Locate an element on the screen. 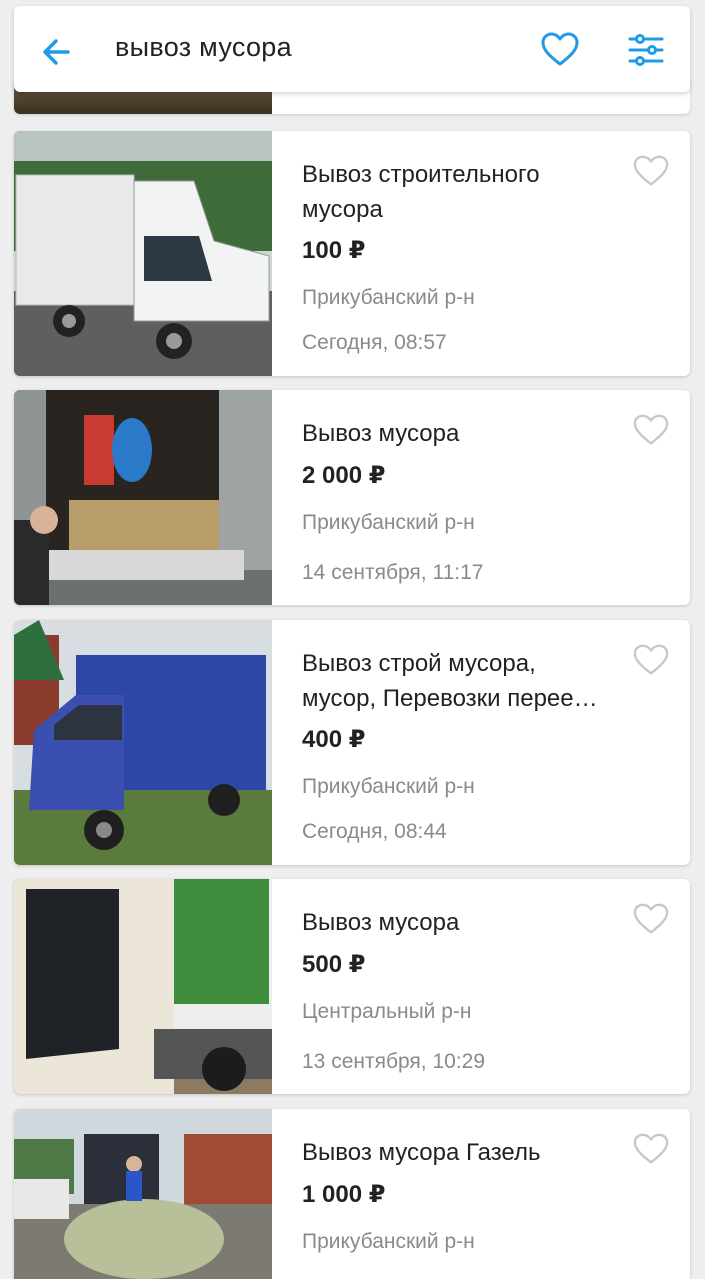 This screenshot has width=705, height=1279. listing-title: Вывоз строительного мусора is located at coordinates (421, 192).